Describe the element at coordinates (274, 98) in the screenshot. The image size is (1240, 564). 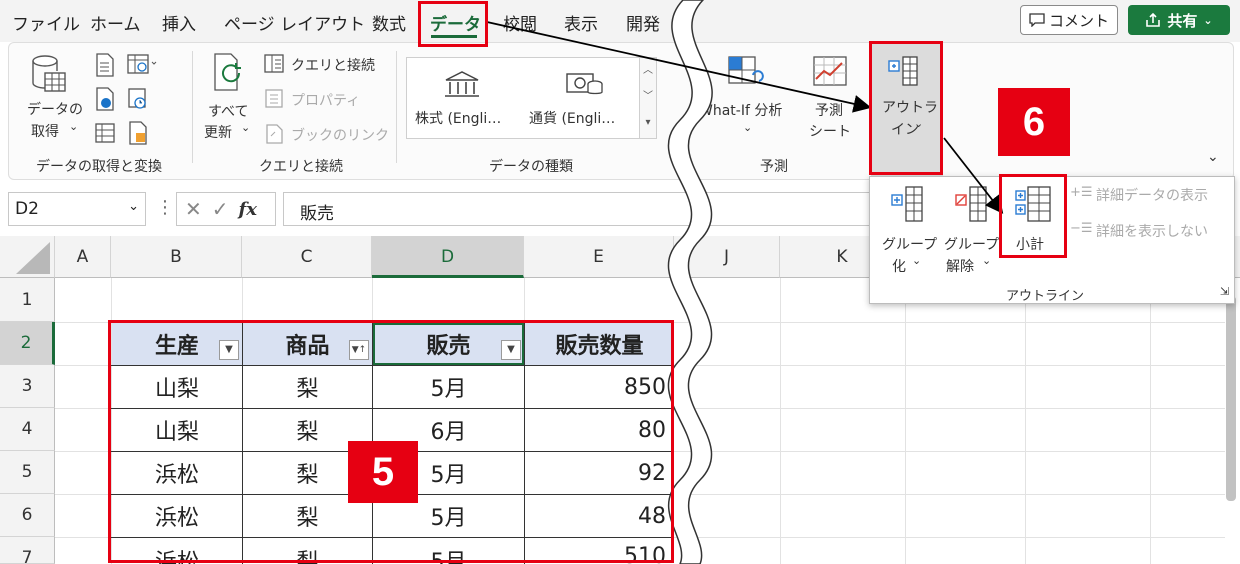
I see `properties-icon` at that location.